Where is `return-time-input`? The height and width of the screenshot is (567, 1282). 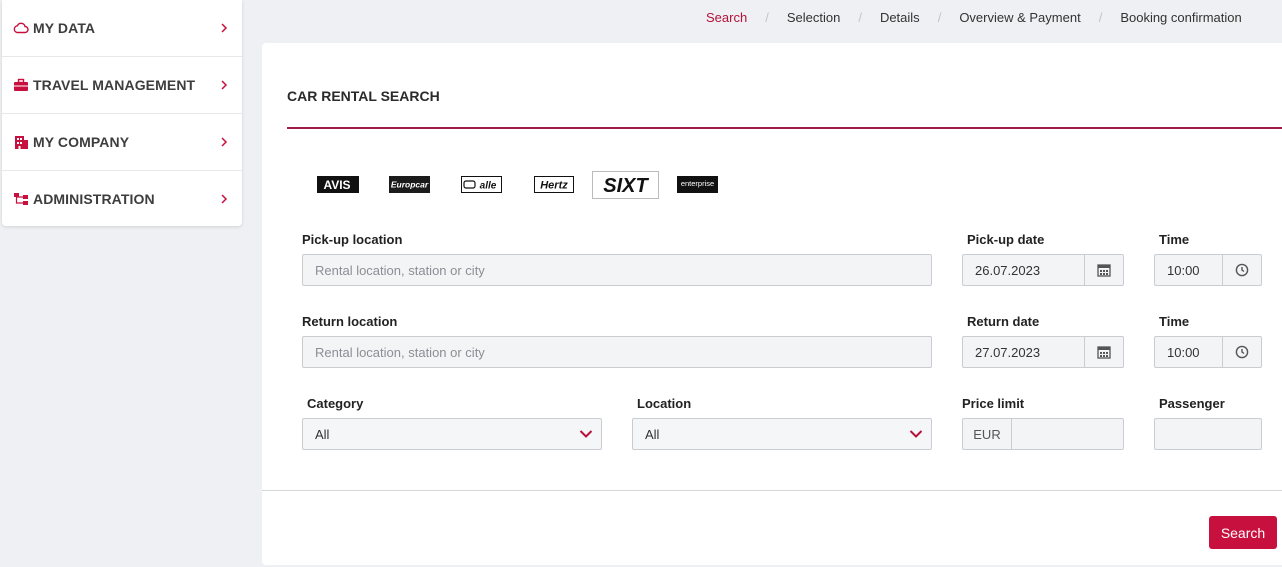
return-time-input is located at coordinates (1190, 352).